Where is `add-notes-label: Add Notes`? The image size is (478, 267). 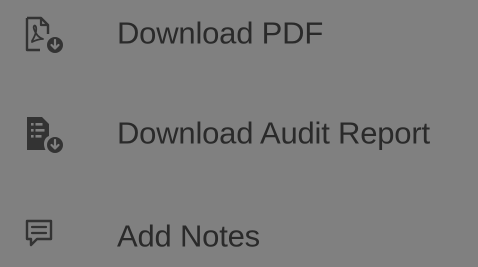 add-notes-label: Add Notes is located at coordinates (188, 236).